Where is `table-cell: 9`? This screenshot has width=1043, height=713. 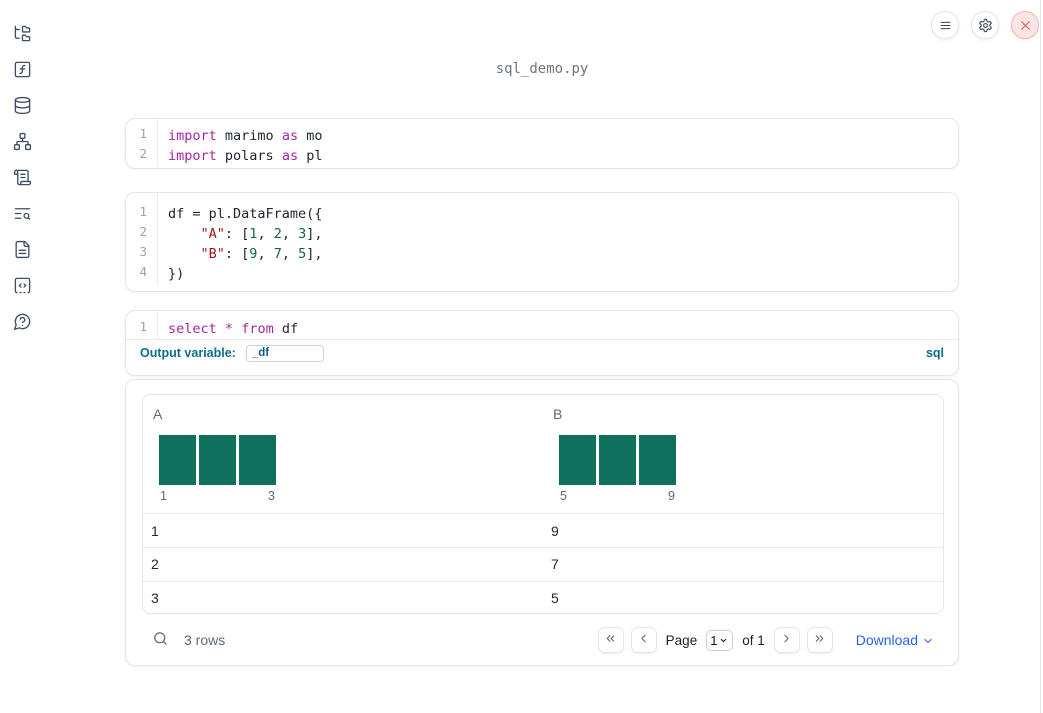
table-cell: 9 is located at coordinates (555, 530).